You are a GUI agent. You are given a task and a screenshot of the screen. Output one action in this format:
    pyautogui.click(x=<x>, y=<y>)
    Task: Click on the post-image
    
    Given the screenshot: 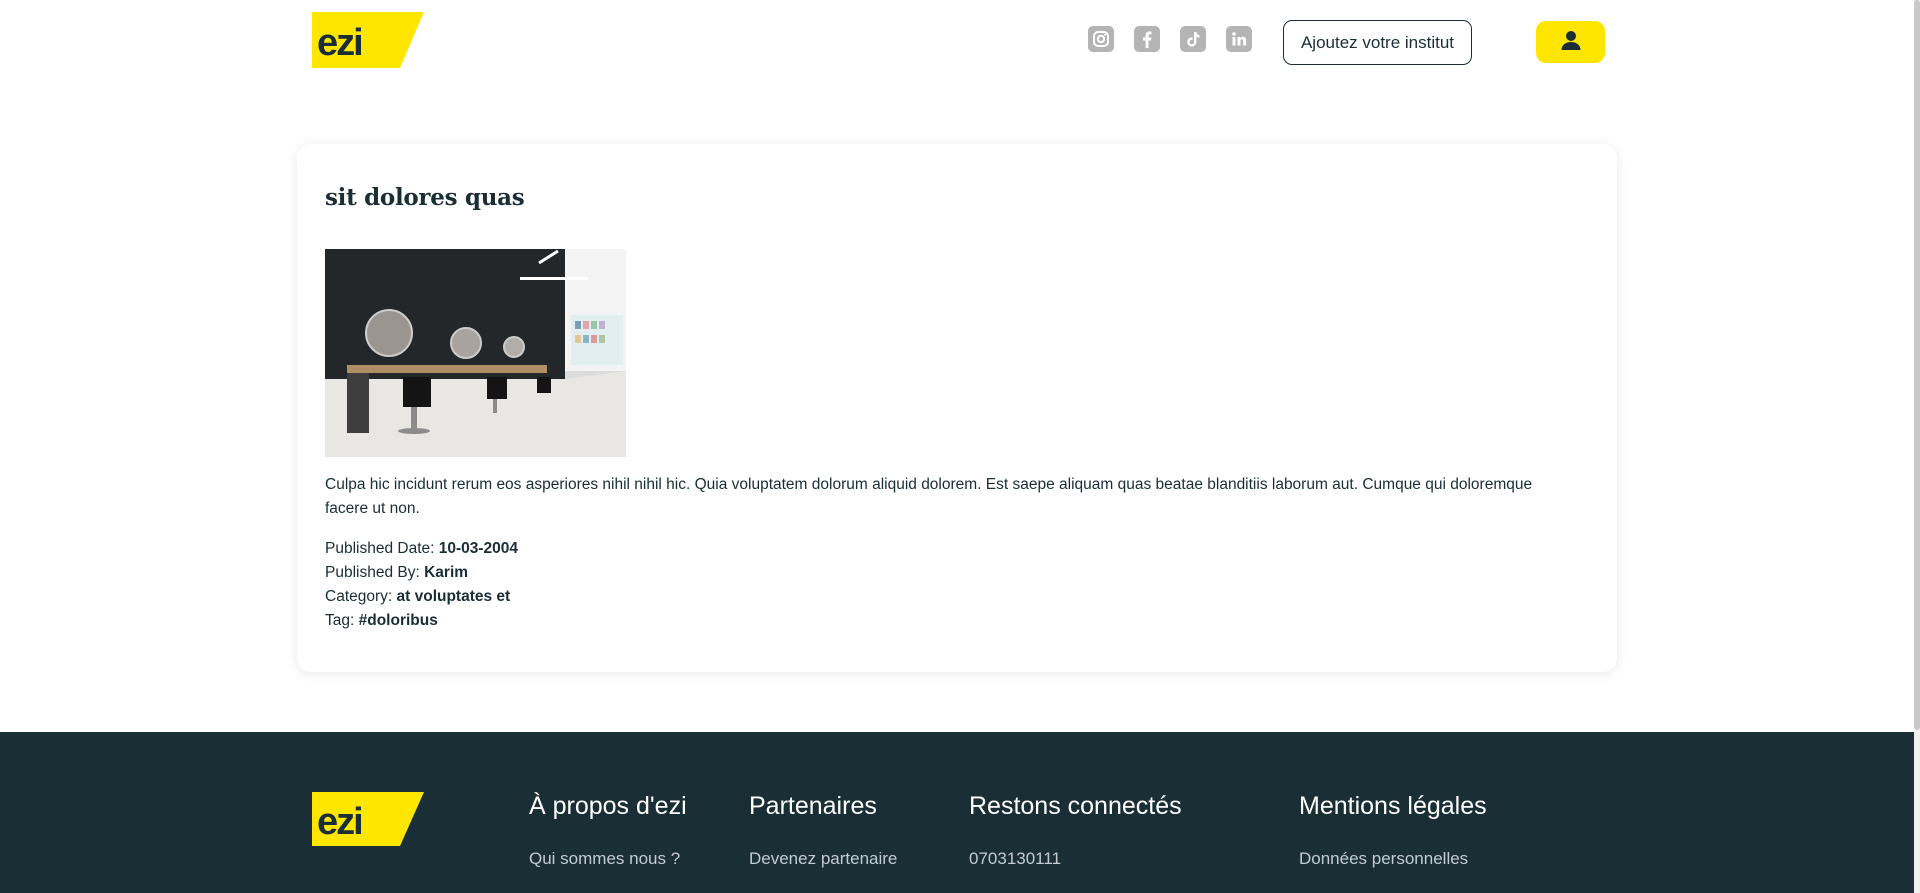 What is the action you would take?
    pyautogui.click(x=475, y=353)
    